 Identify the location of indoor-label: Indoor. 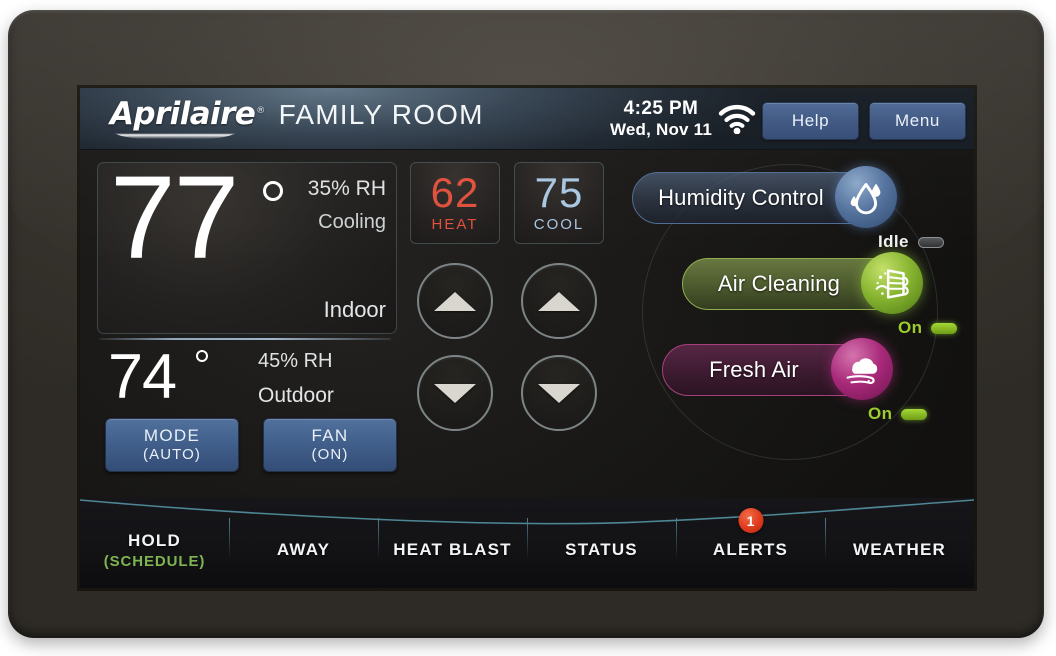
(354, 309).